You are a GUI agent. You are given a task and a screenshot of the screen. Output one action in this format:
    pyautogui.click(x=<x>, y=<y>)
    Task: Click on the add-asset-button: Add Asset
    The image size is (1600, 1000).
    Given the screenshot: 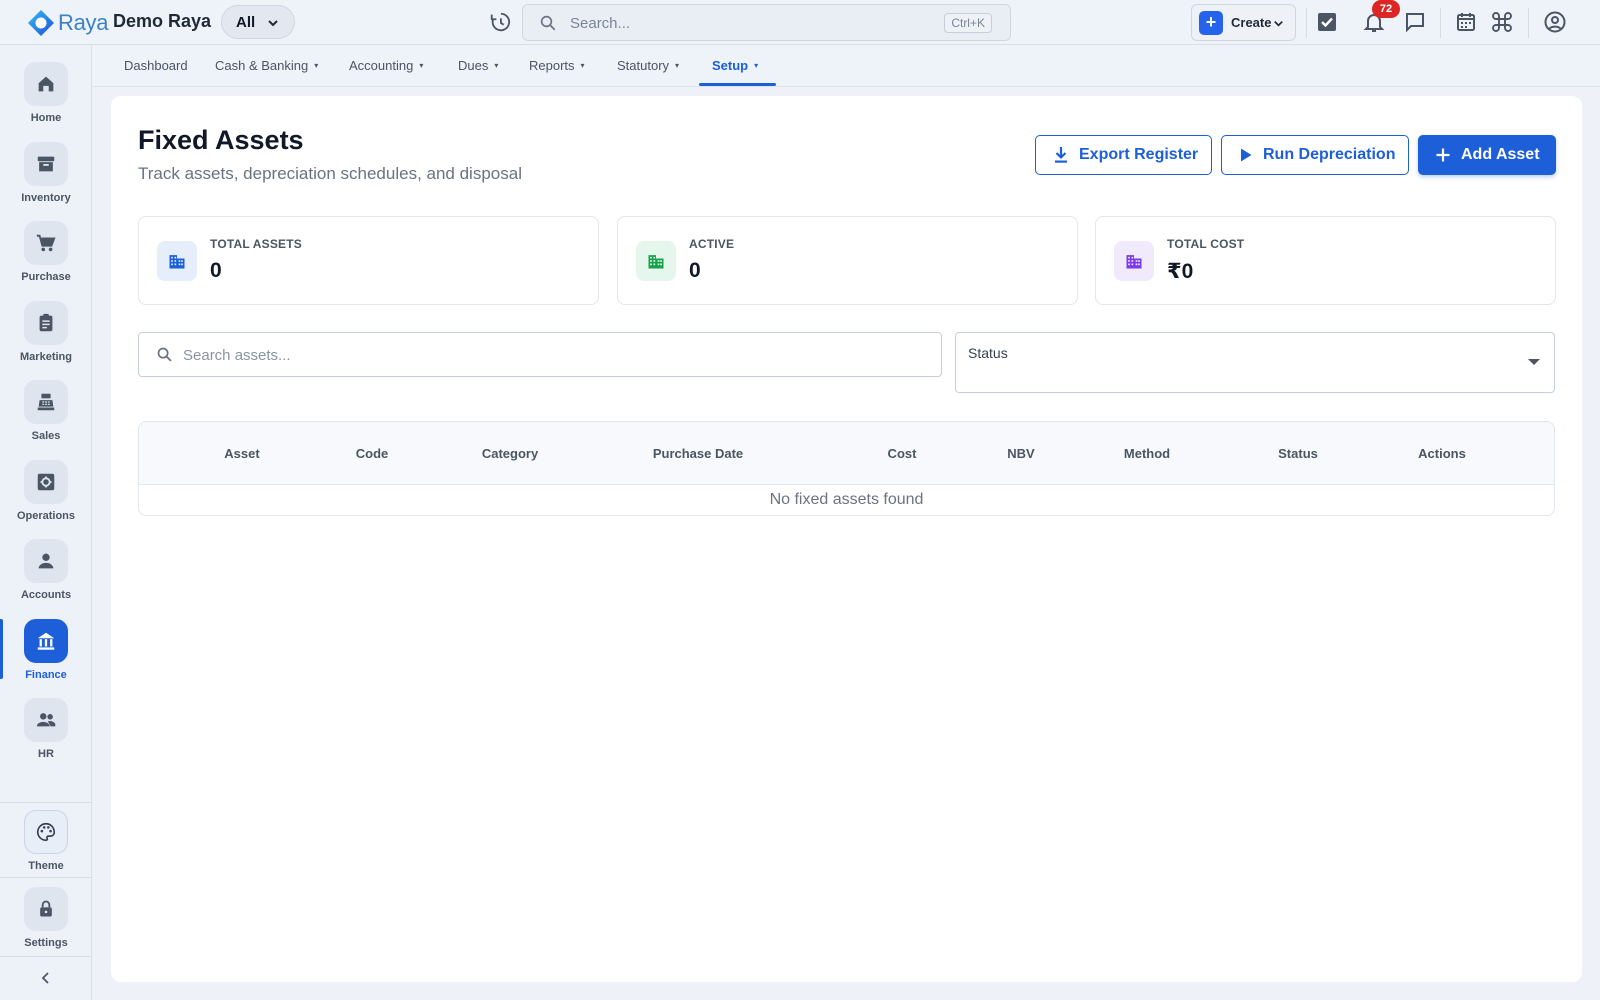 What is the action you would take?
    pyautogui.click(x=1487, y=155)
    